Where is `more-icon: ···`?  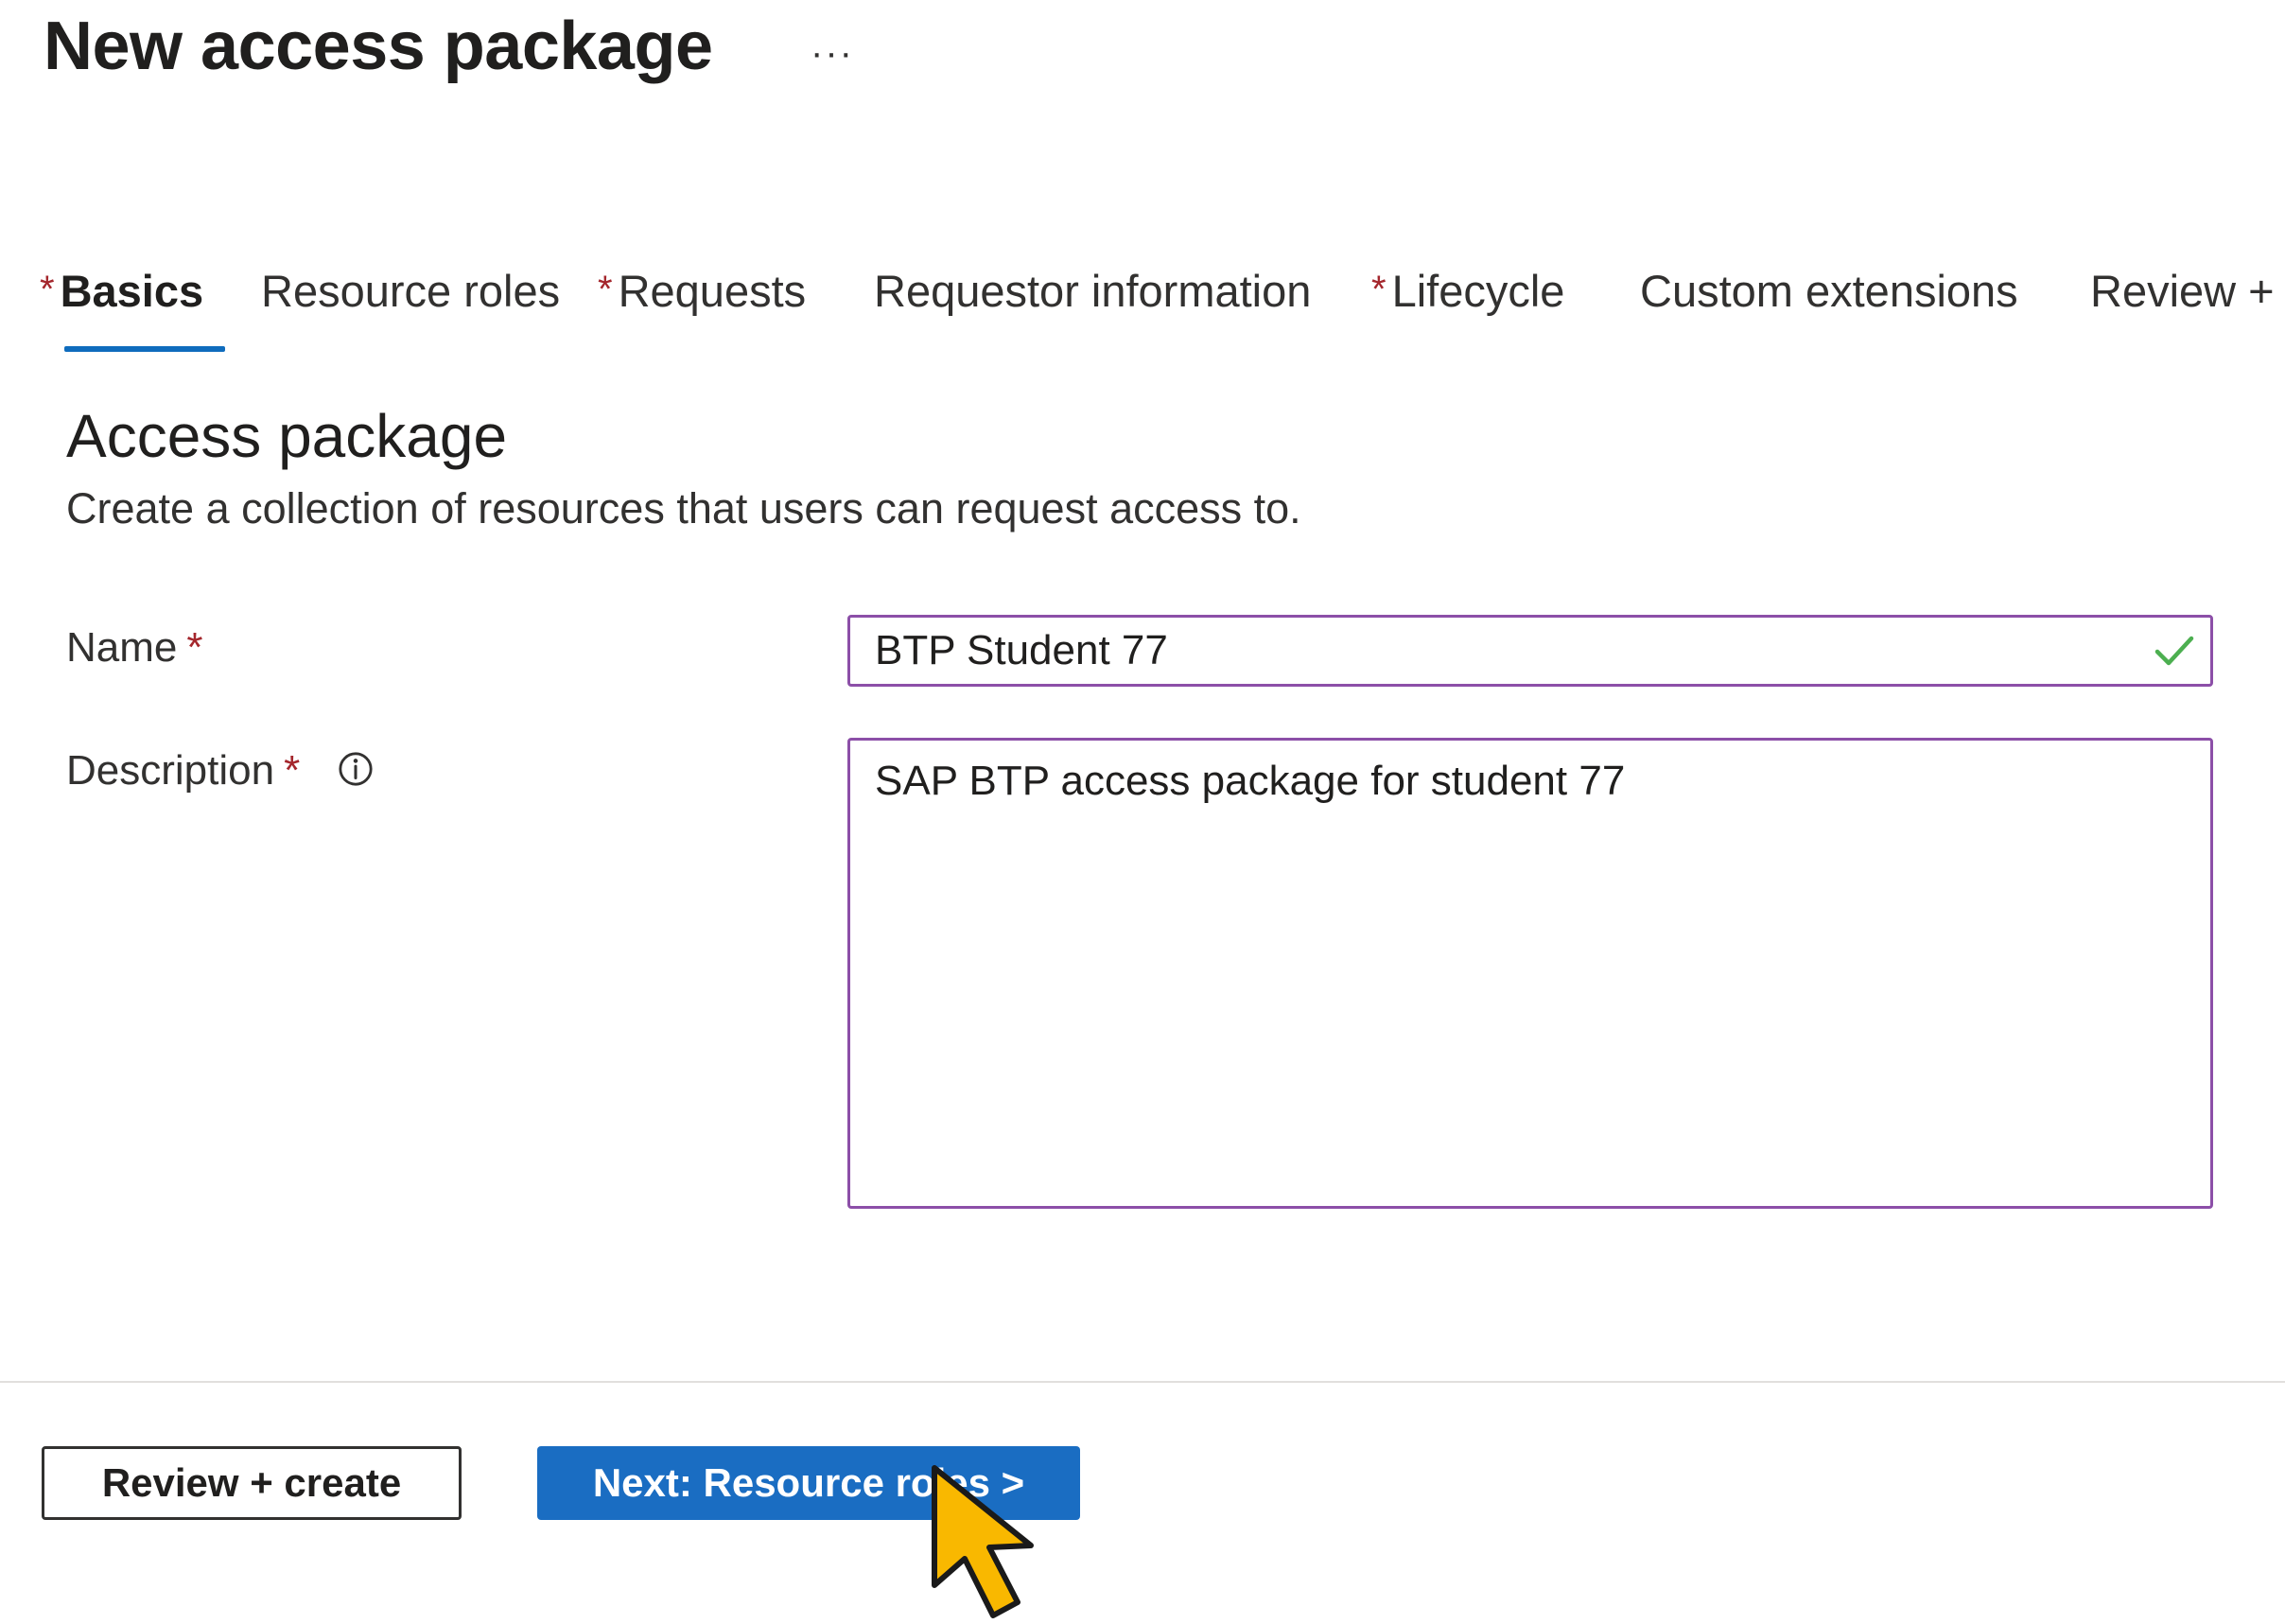 more-icon: ··· is located at coordinates (832, 53).